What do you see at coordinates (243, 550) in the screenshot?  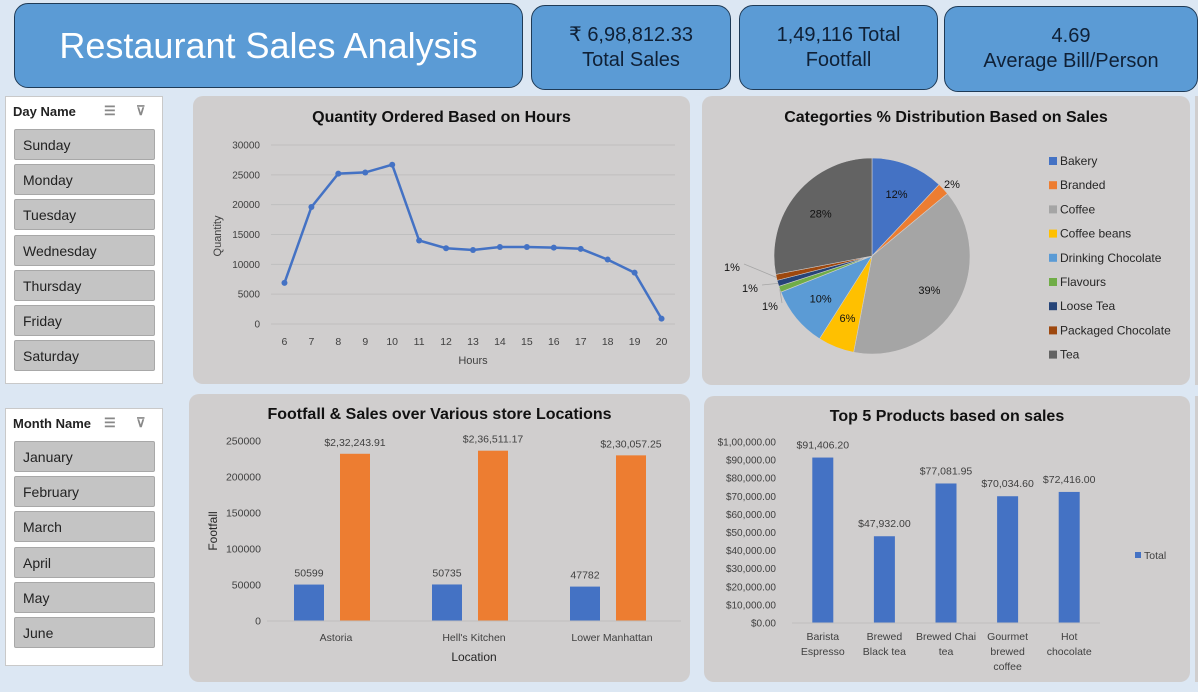 I see `y-tick-label: 100000` at bounding box center [243, 550].